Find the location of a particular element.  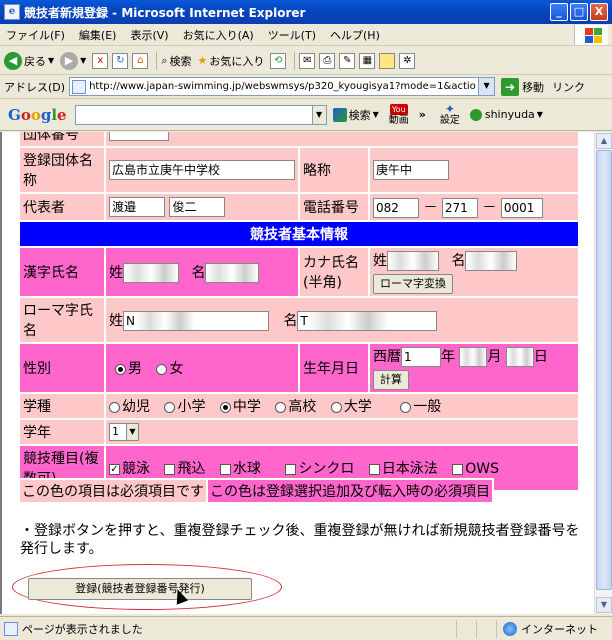

google-search-label: 検索 is located at coordinates (359, 115).